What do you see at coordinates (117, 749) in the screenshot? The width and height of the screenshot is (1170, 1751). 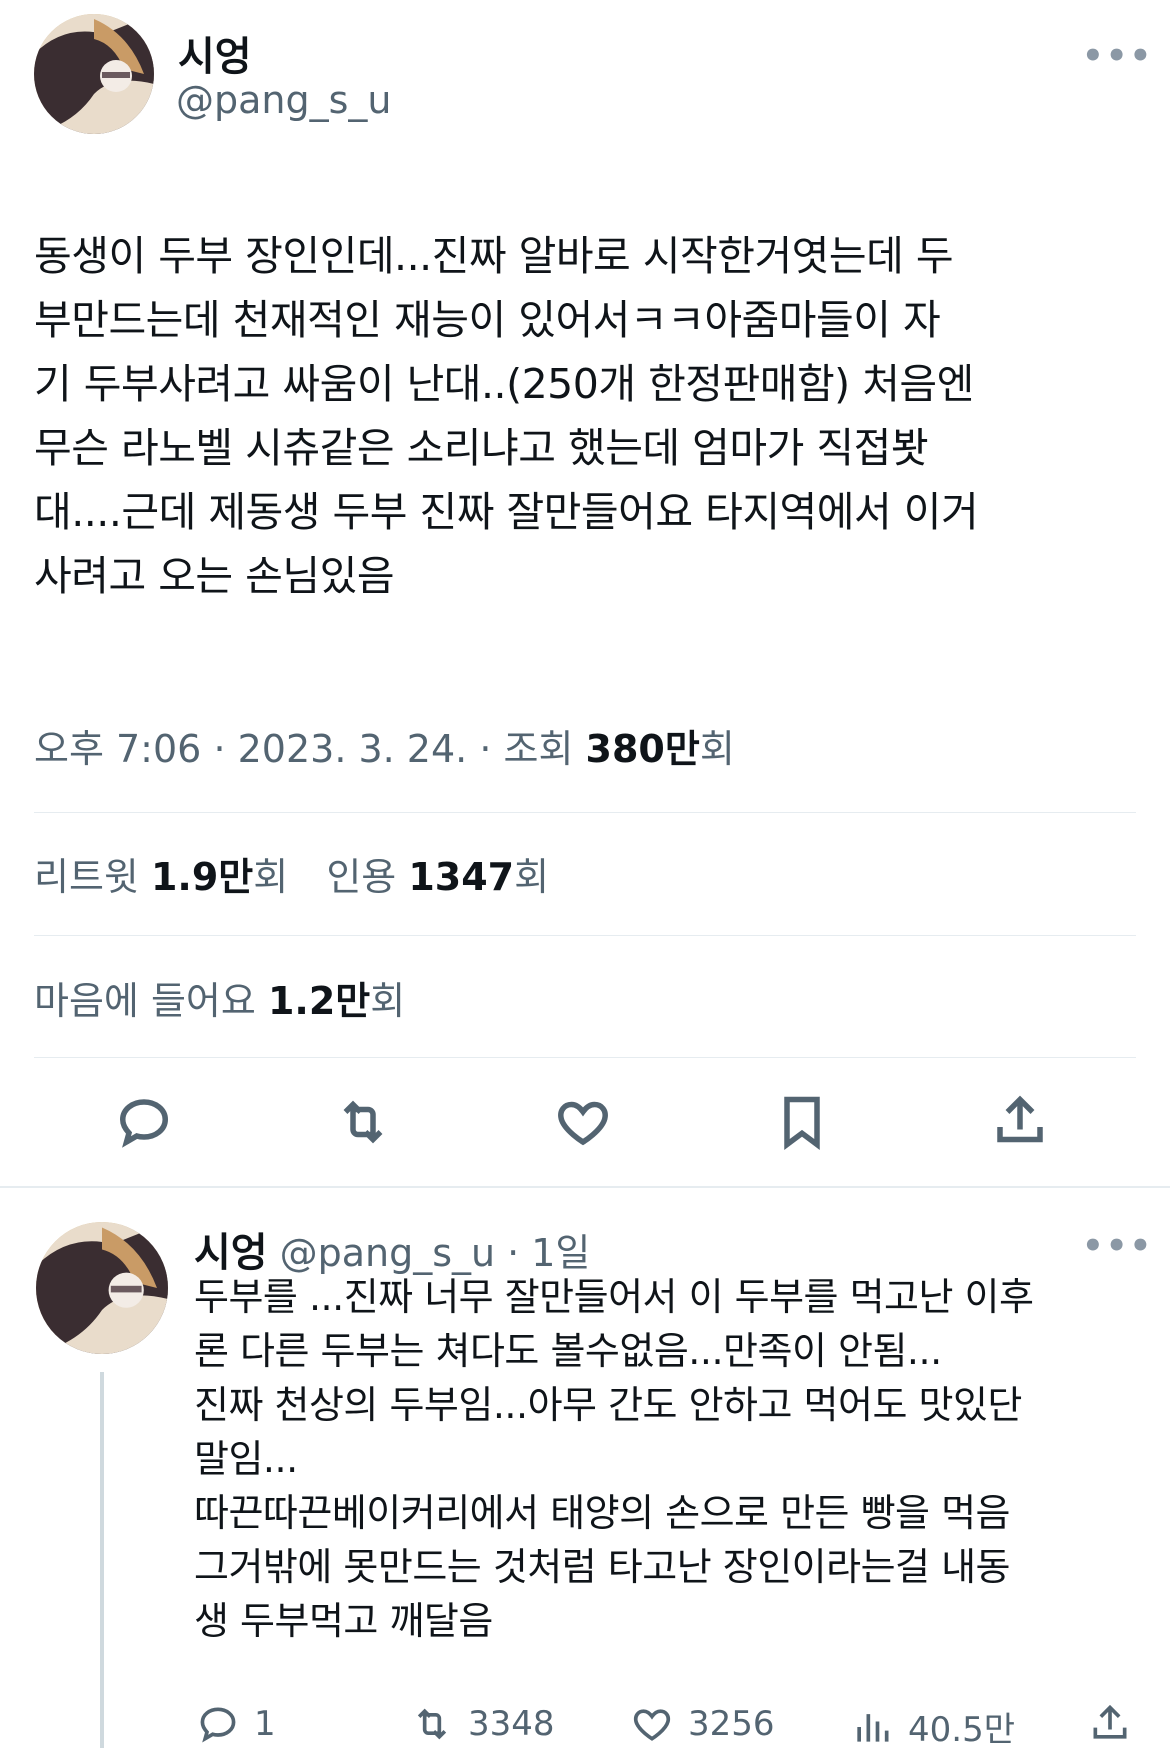 I see `tweet-time: 오후 7:06` at bounding box center [117, 749].